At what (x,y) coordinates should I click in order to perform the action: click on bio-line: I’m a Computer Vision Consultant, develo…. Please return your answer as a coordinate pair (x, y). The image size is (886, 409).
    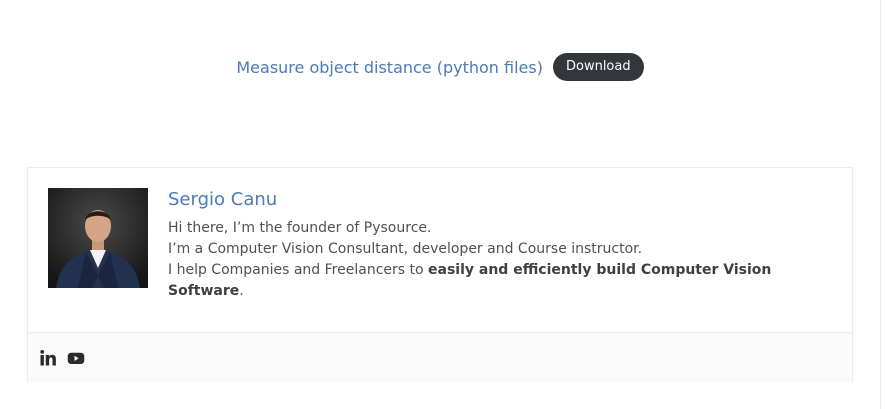
    Looking at the image, I should click on (405, 249).